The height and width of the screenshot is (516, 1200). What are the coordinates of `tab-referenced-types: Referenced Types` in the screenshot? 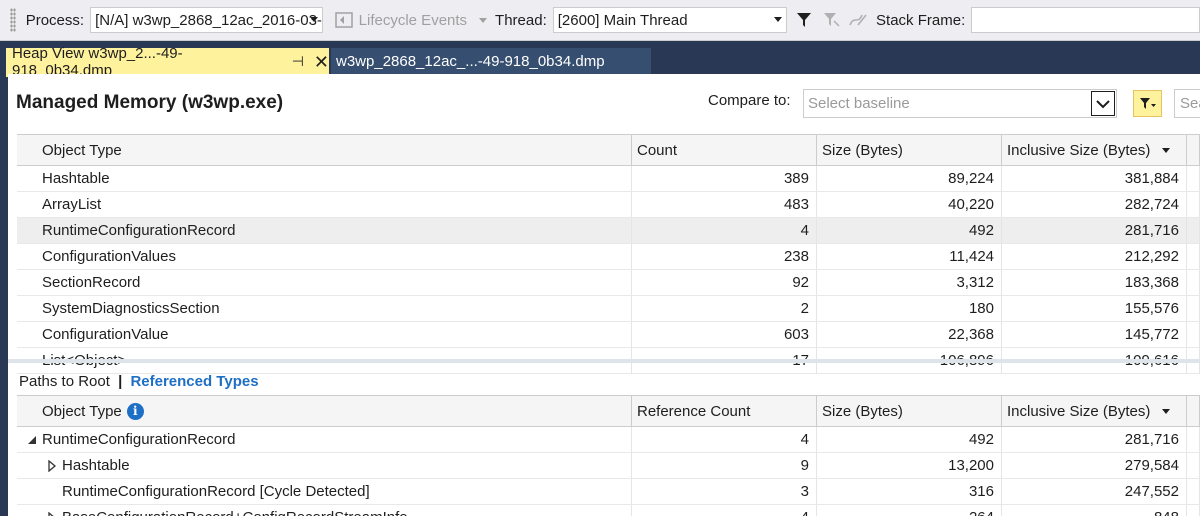 It's located at (194, 381).